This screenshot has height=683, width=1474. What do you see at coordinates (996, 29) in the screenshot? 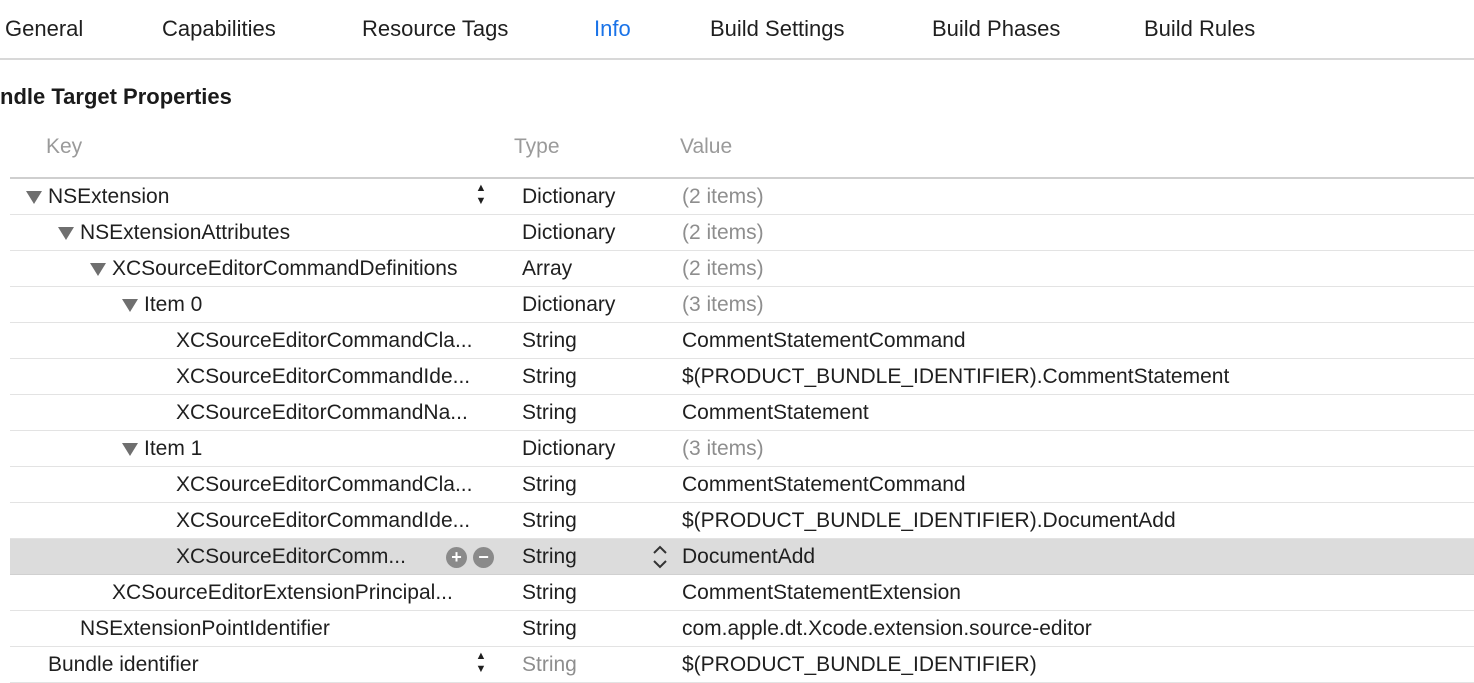
I see `tab-build-phases: Build Phases` at bounding box center [996, 29].